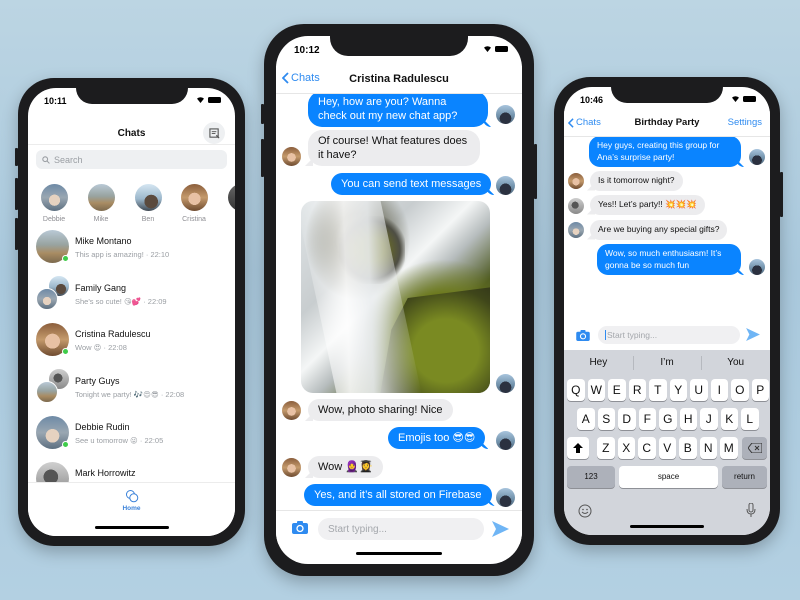 This screenshot has width=800, height=600. What do you see at coordinates (636, 181) in the screenshot?
I see `message-incoming: Is it tomorrow night?` at bounding box center [636, 181].